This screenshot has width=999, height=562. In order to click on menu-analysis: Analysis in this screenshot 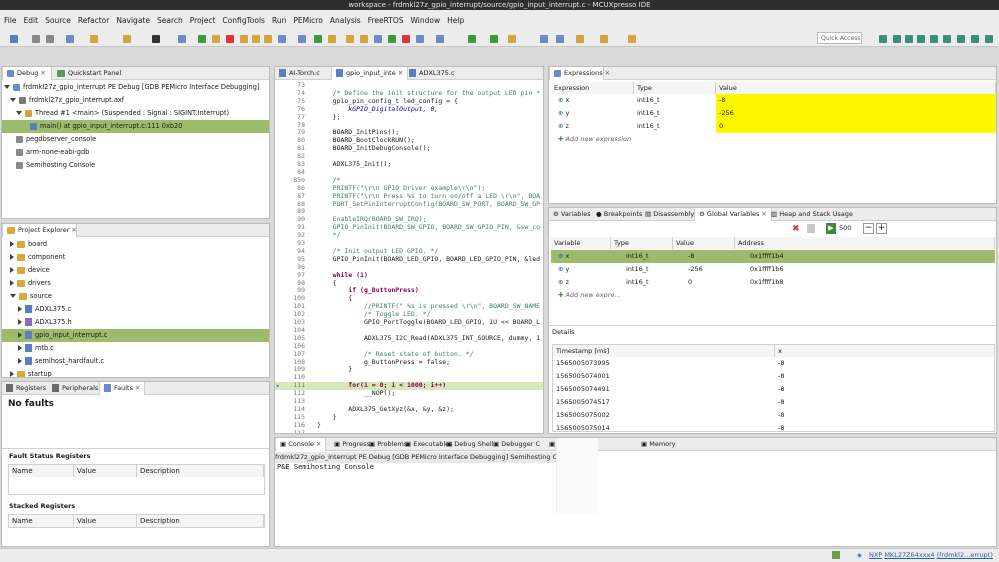, I will do `click(345, 20)`.